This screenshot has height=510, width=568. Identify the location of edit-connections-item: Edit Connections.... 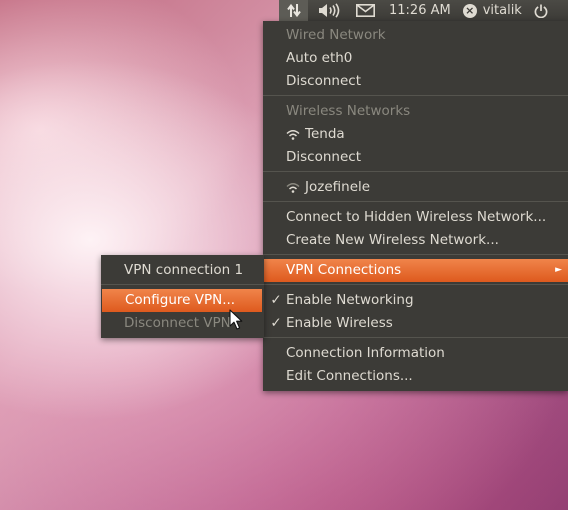
(415, 376).